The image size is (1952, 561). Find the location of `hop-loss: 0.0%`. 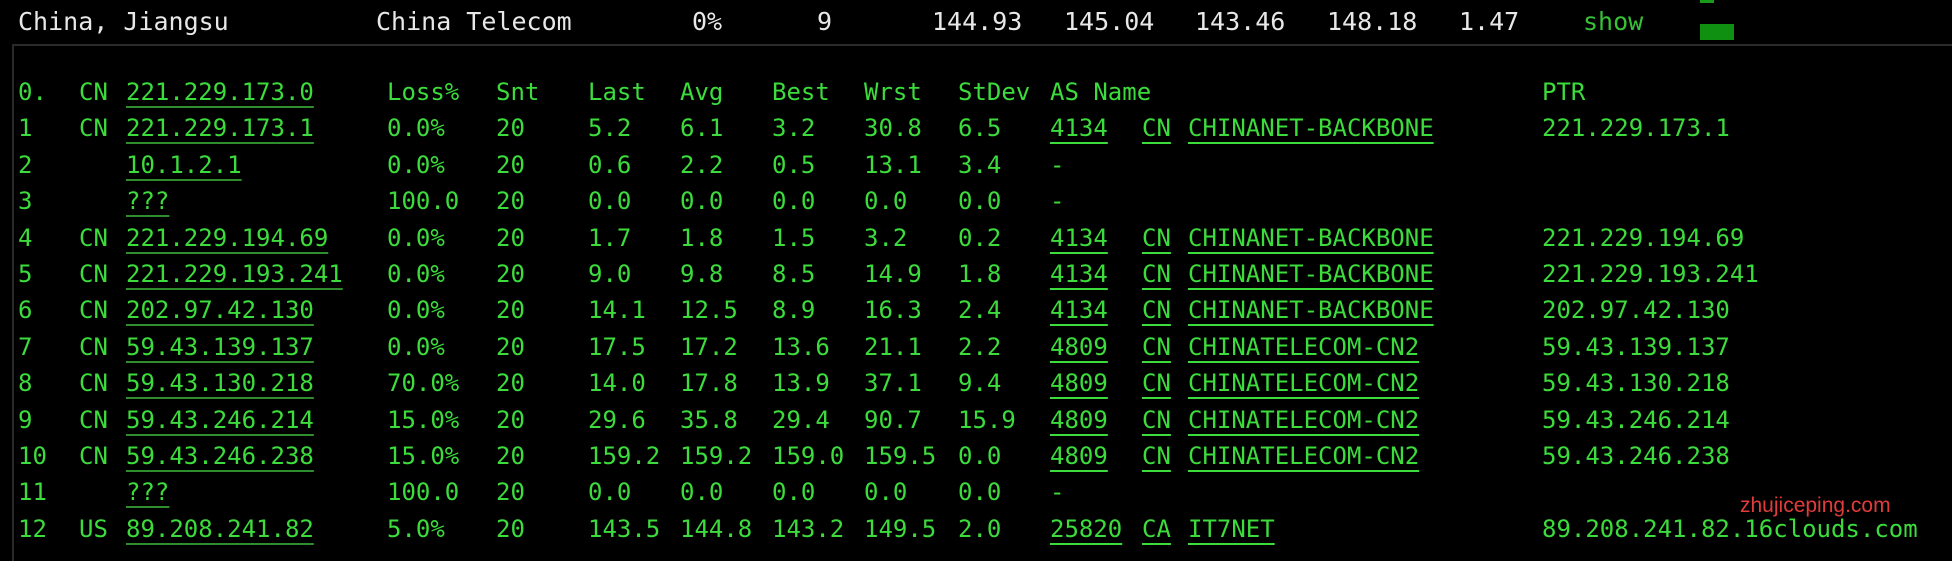

hop-loss: 0.0% is located at coordinates (416, 237).